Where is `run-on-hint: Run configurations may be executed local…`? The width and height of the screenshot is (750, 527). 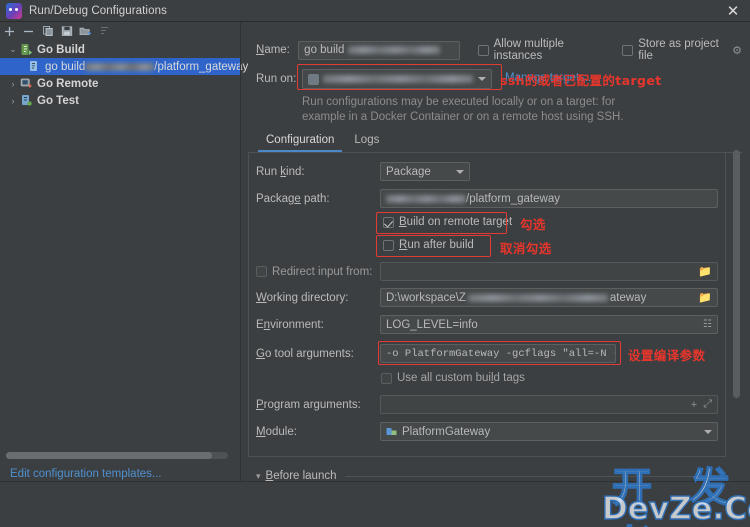 run-on-hint: Run configurations may be executed local… is located at coordinates (463, 110).